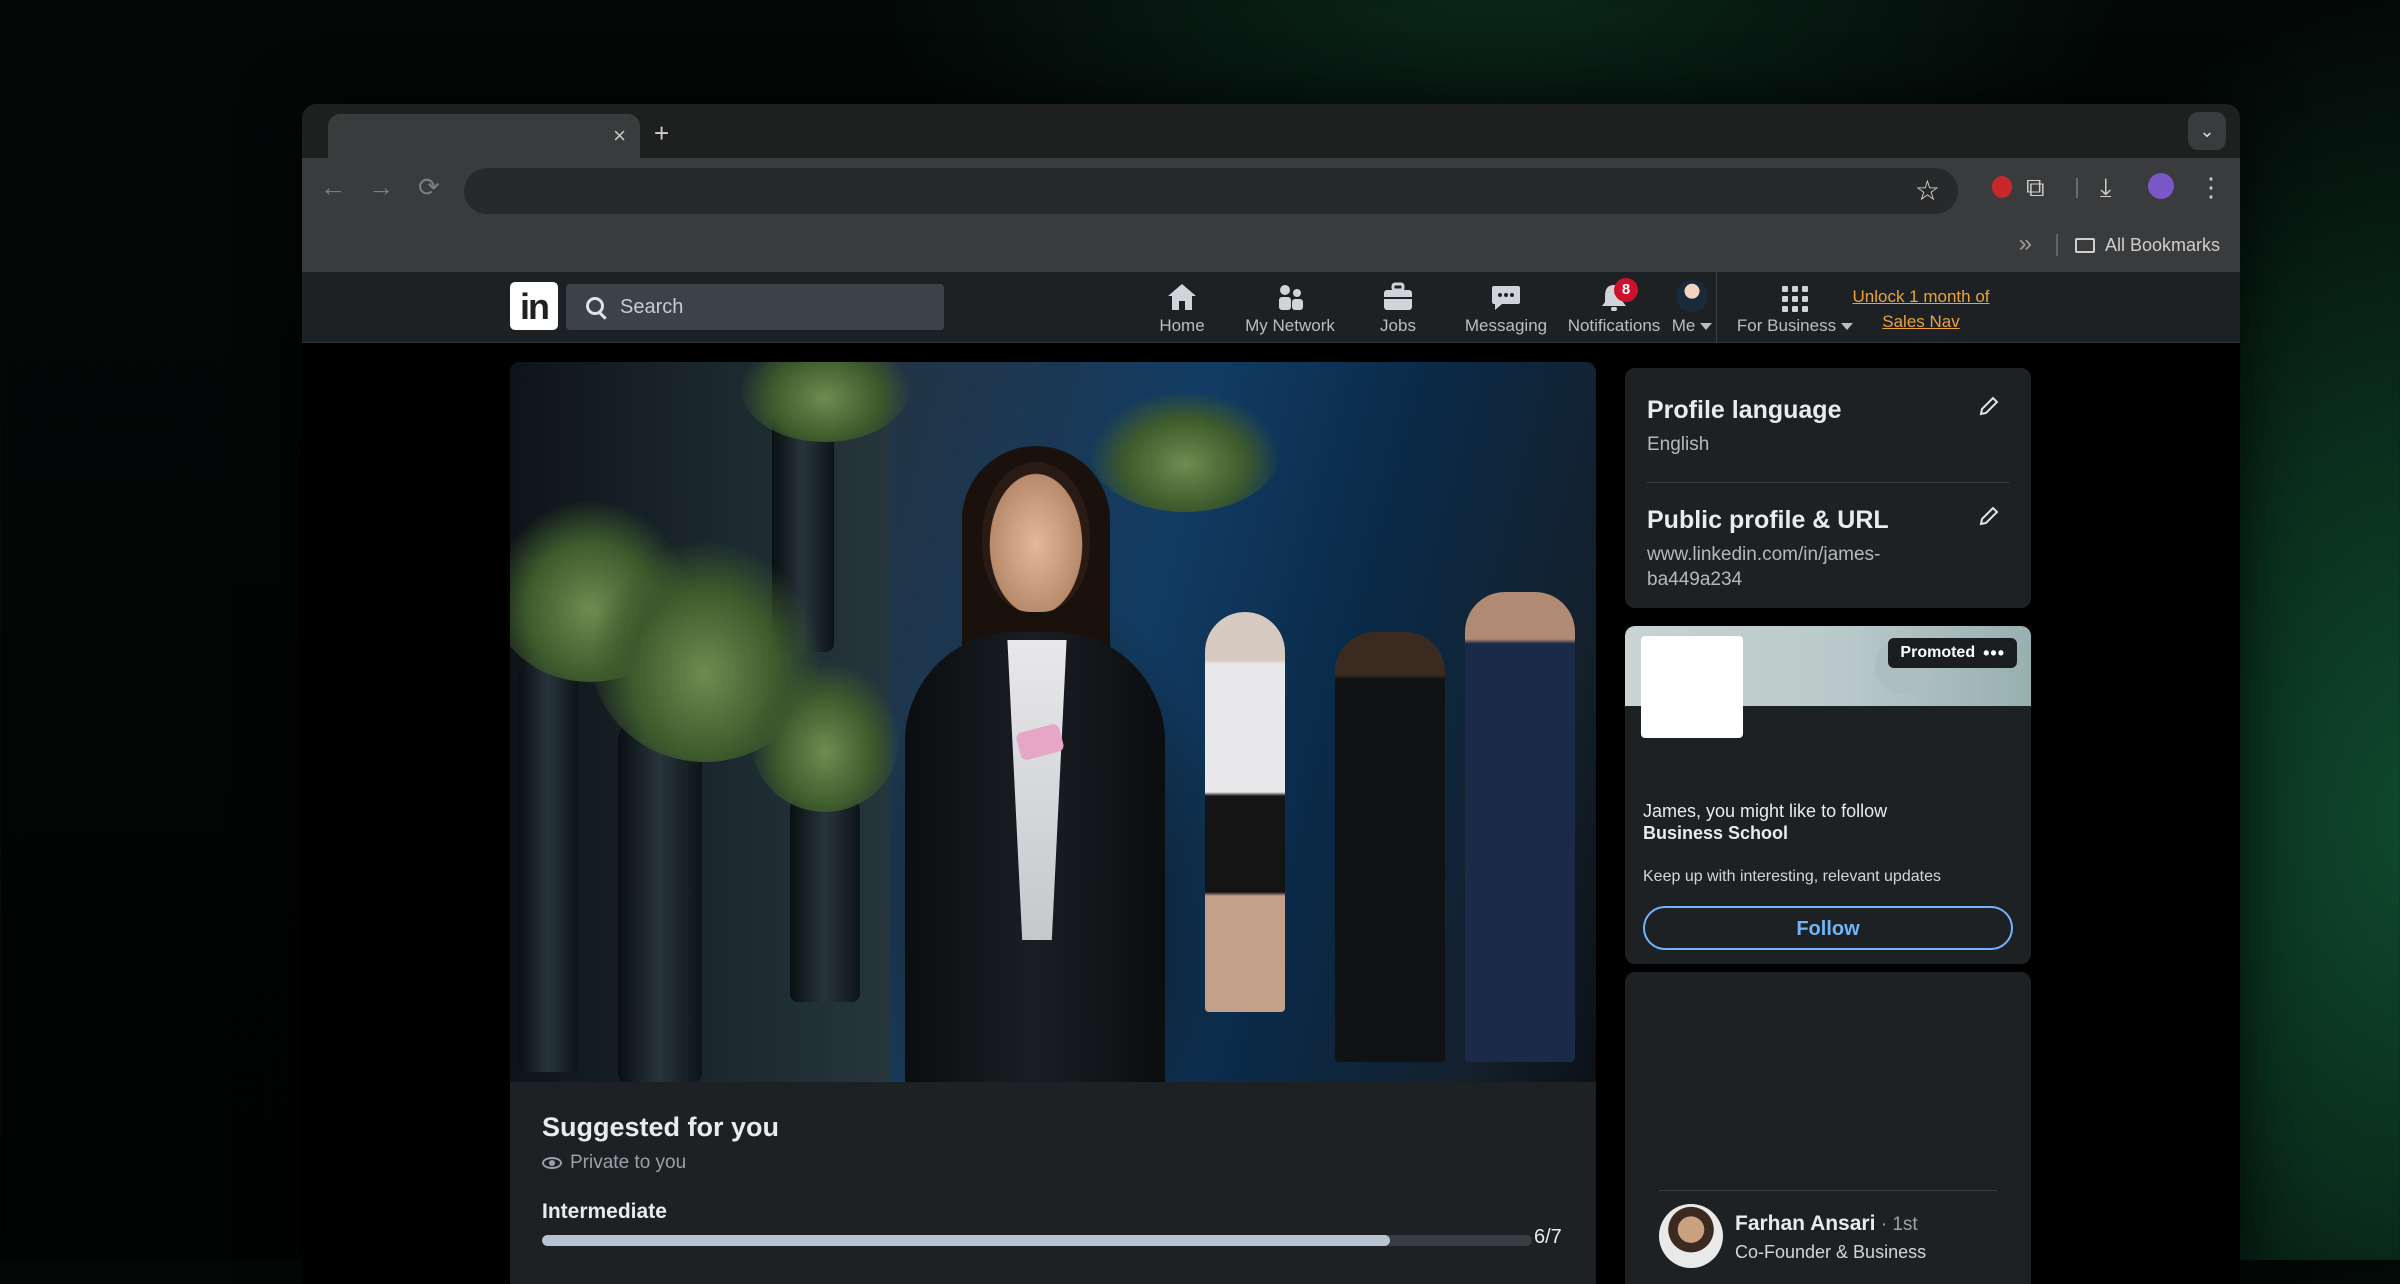  Describe the element at coordinates (1291, 297) in the screenshot. I see `my-network-icon` at that location.